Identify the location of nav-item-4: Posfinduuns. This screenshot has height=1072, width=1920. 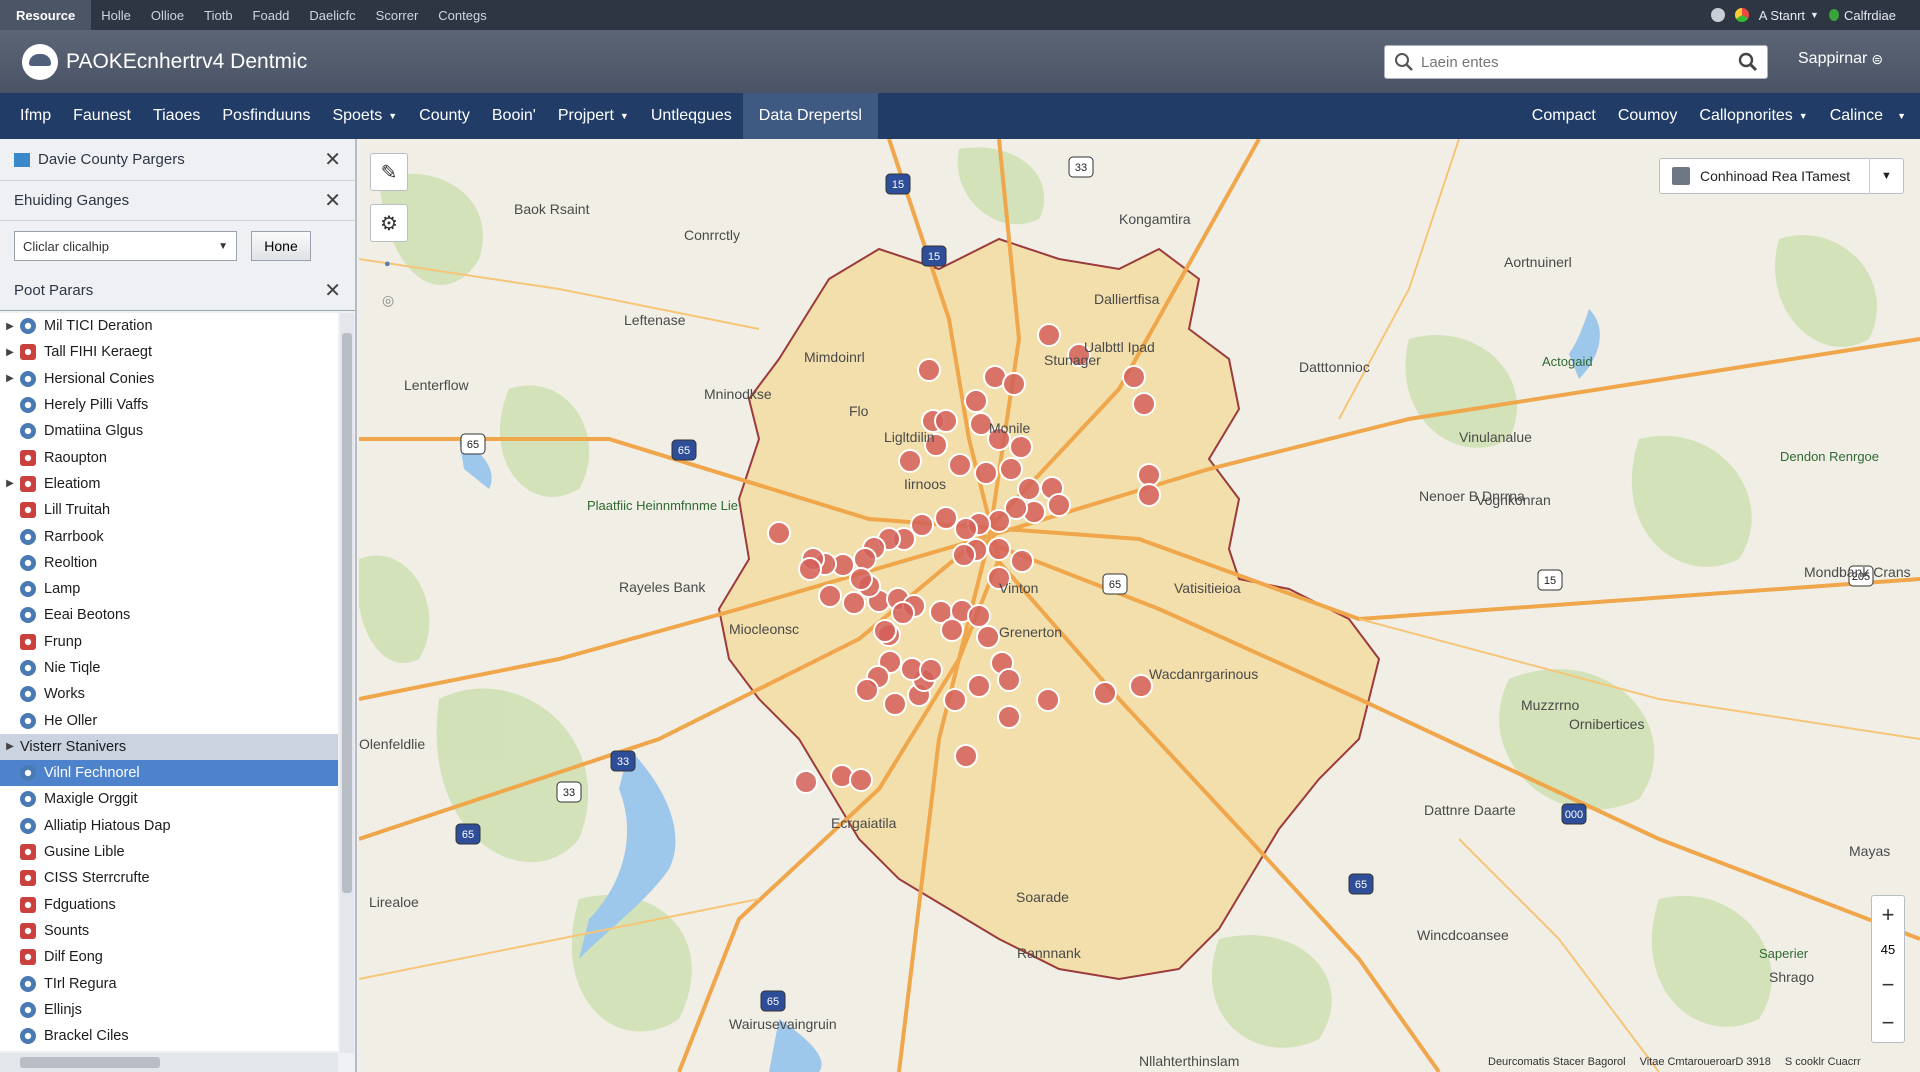
(266, 116).